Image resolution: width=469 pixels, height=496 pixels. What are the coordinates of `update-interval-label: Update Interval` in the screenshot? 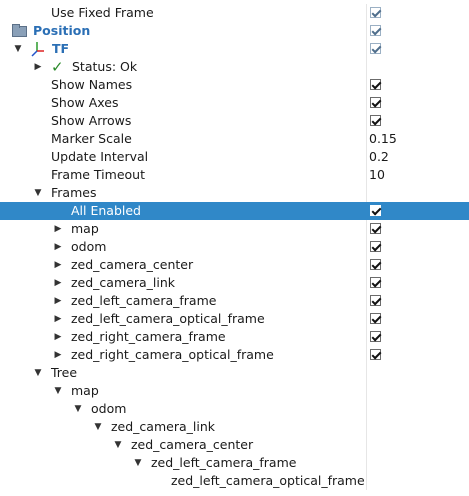 It's located at (100, 156).